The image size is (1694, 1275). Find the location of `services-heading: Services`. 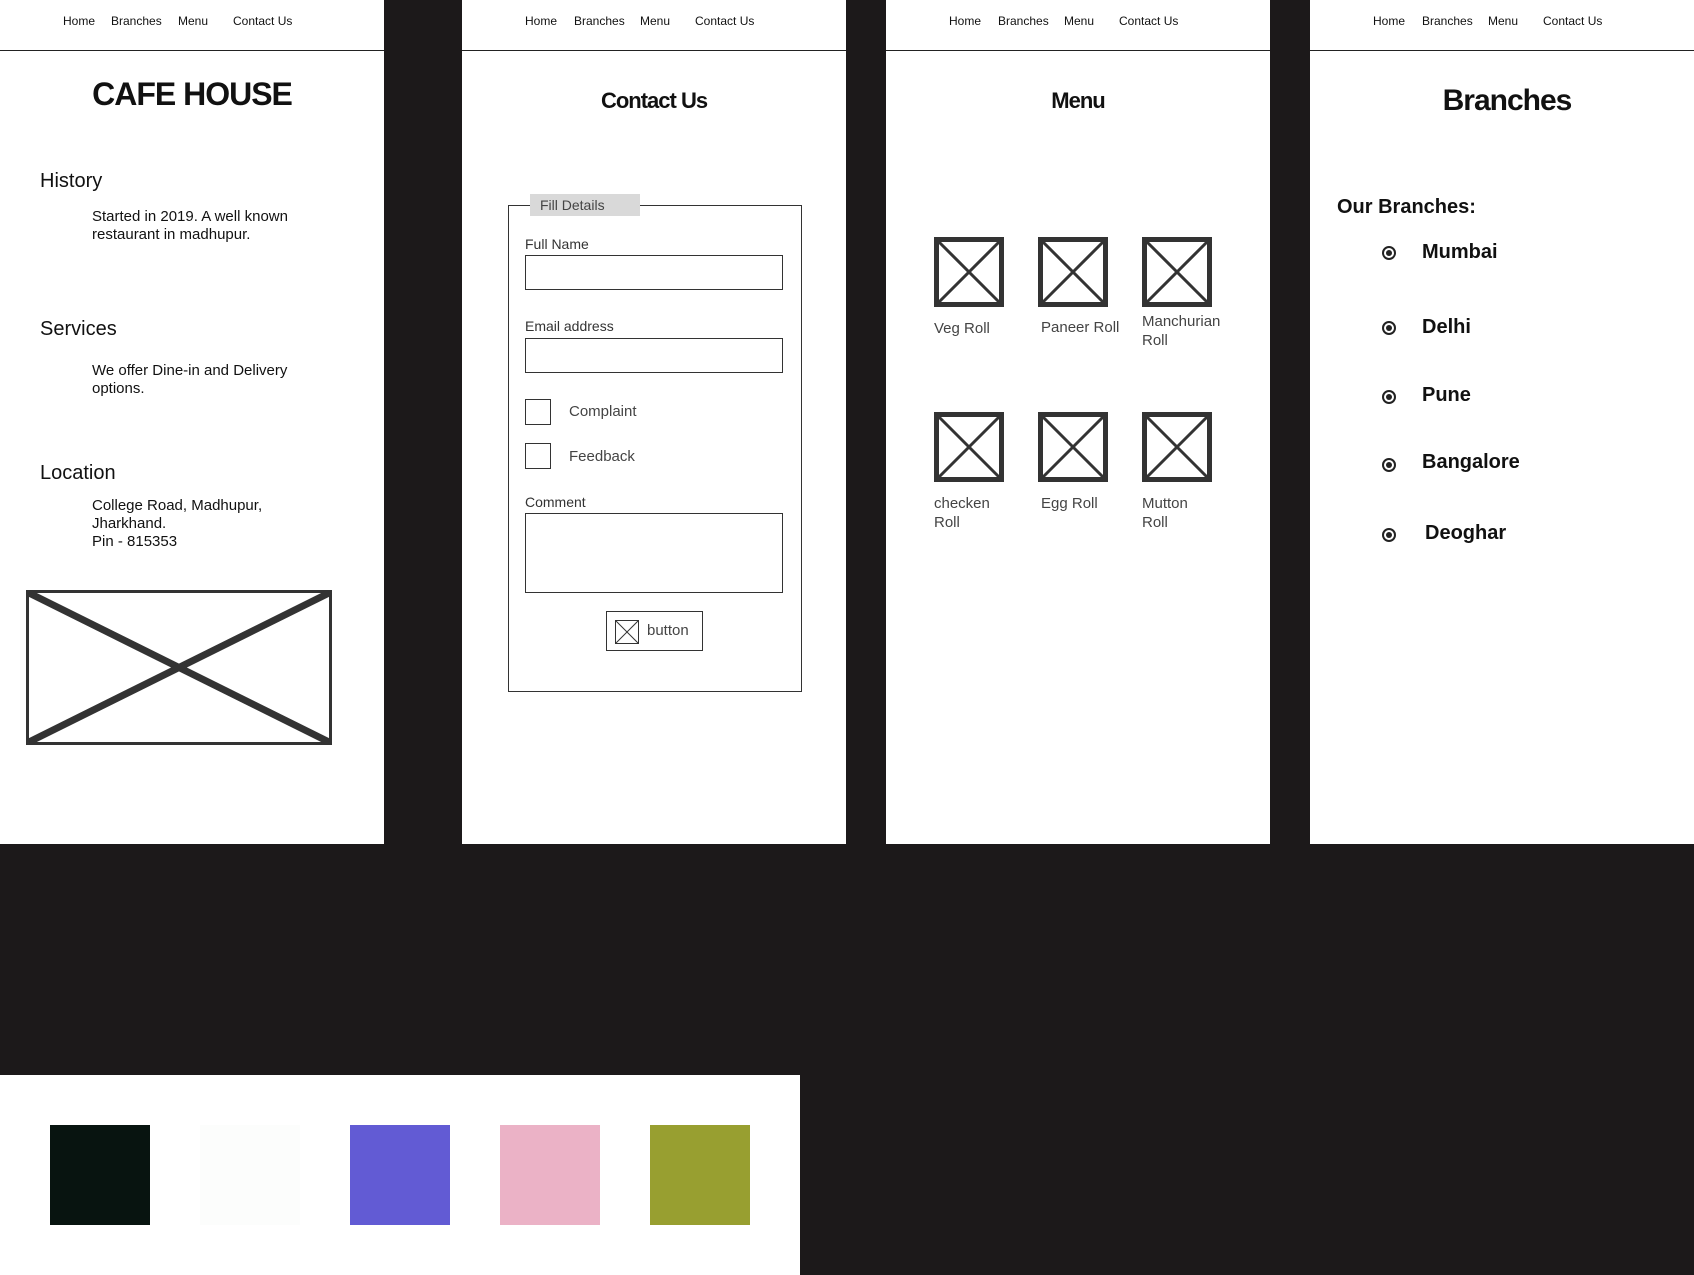

services-heading: Services is located at coordinates (78, 329).